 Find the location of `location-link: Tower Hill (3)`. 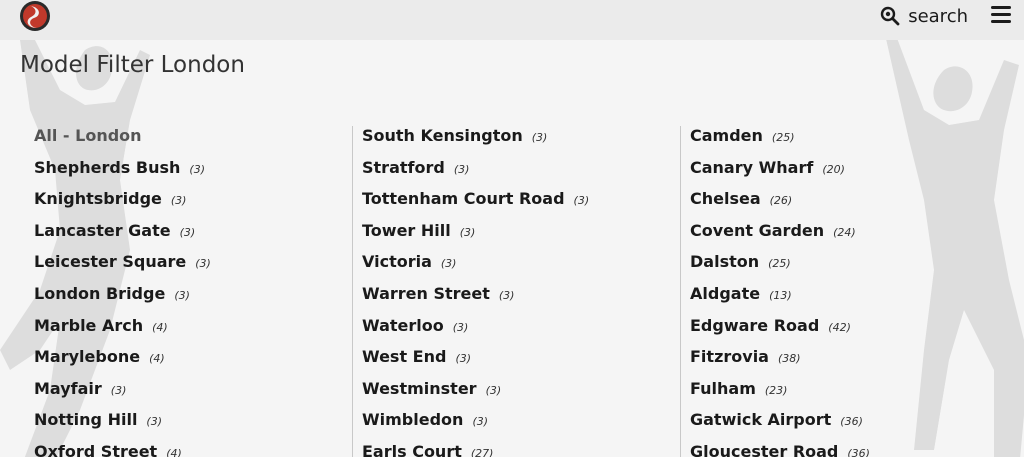

location-link: Tower Hill (3) is located at coordinates (512, 237).